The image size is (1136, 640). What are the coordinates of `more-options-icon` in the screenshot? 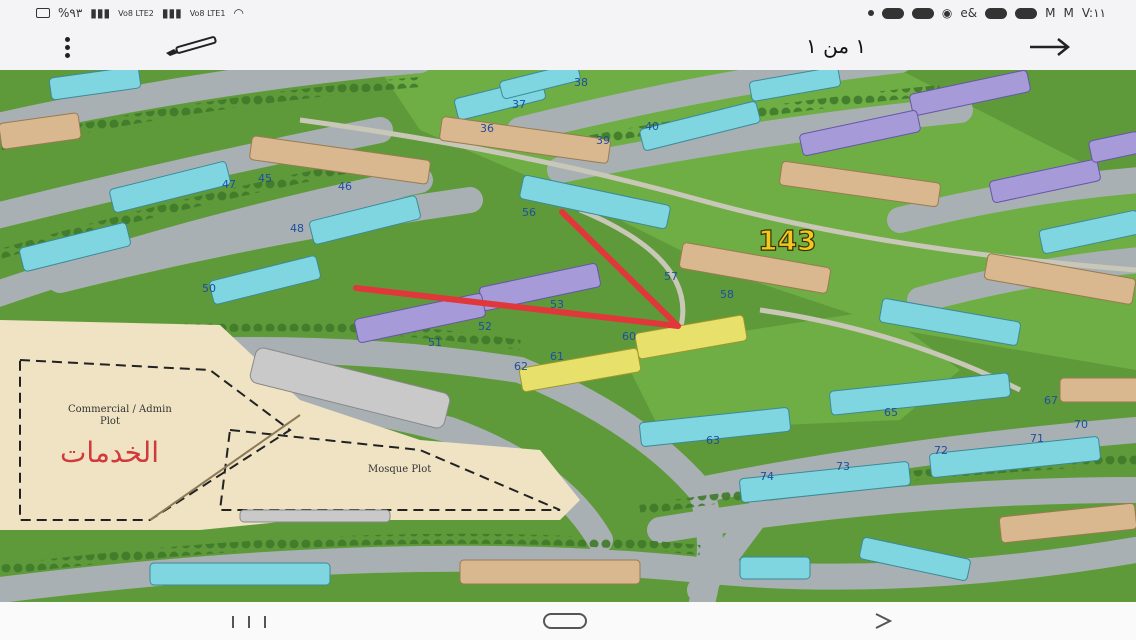 It's located at (67, 47).